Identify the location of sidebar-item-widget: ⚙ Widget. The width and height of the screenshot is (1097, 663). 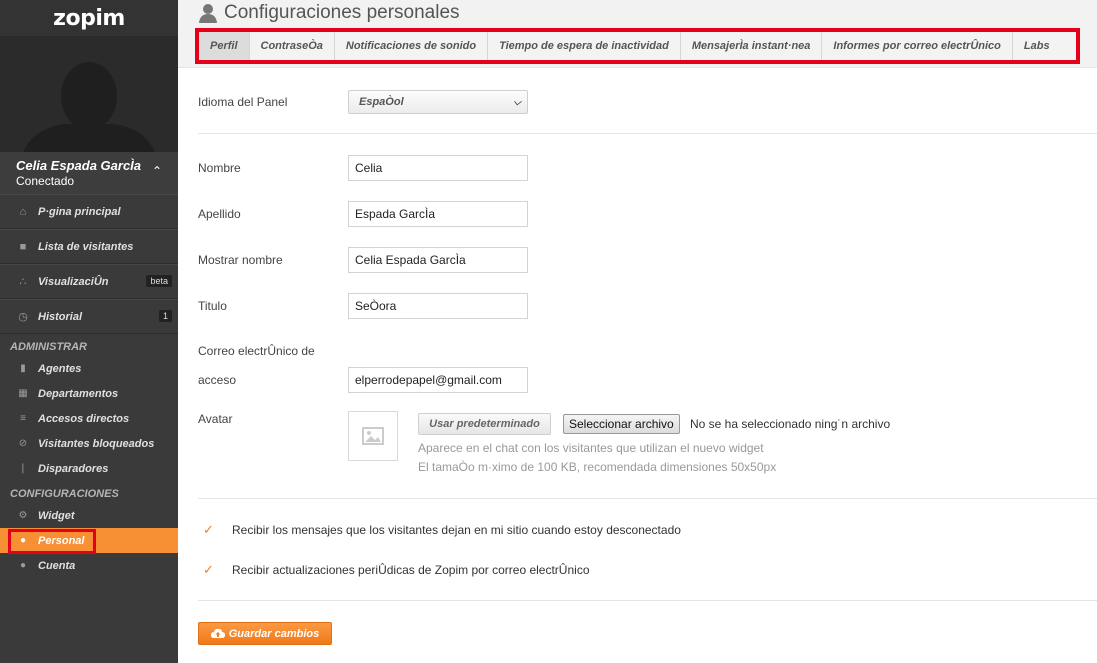
(89, 515).